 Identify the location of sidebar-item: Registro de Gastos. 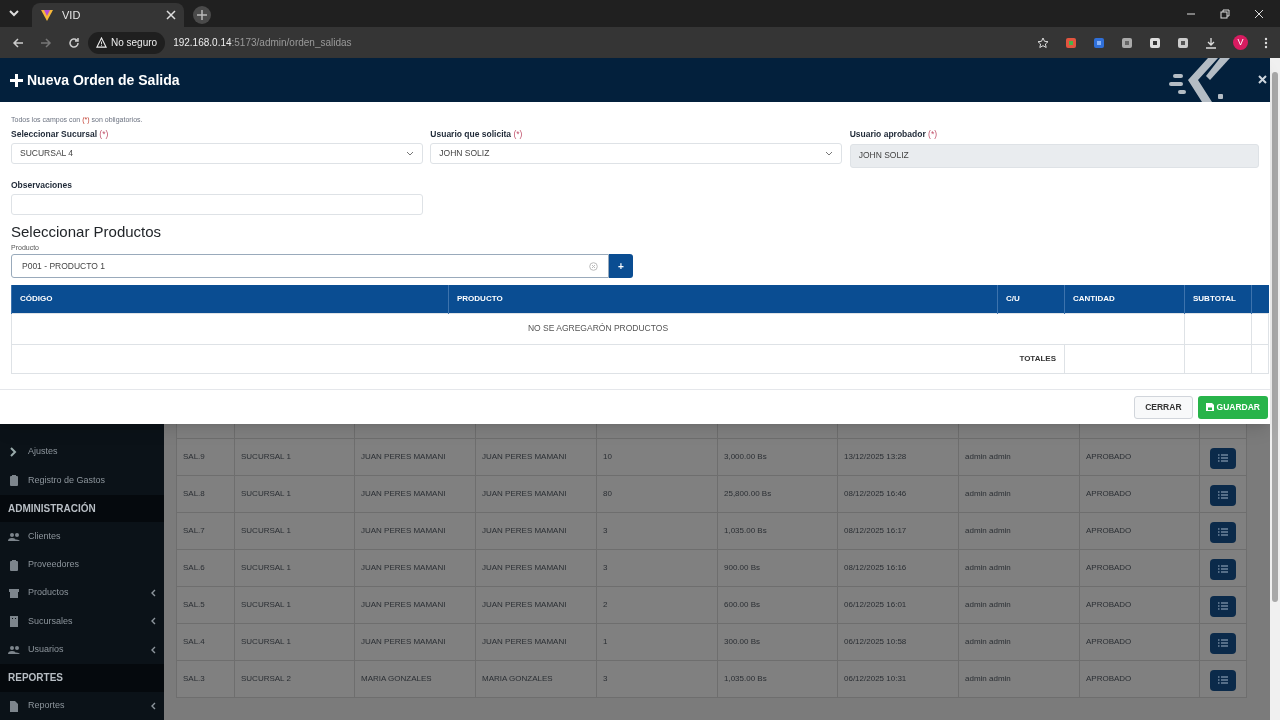
(82, 480).